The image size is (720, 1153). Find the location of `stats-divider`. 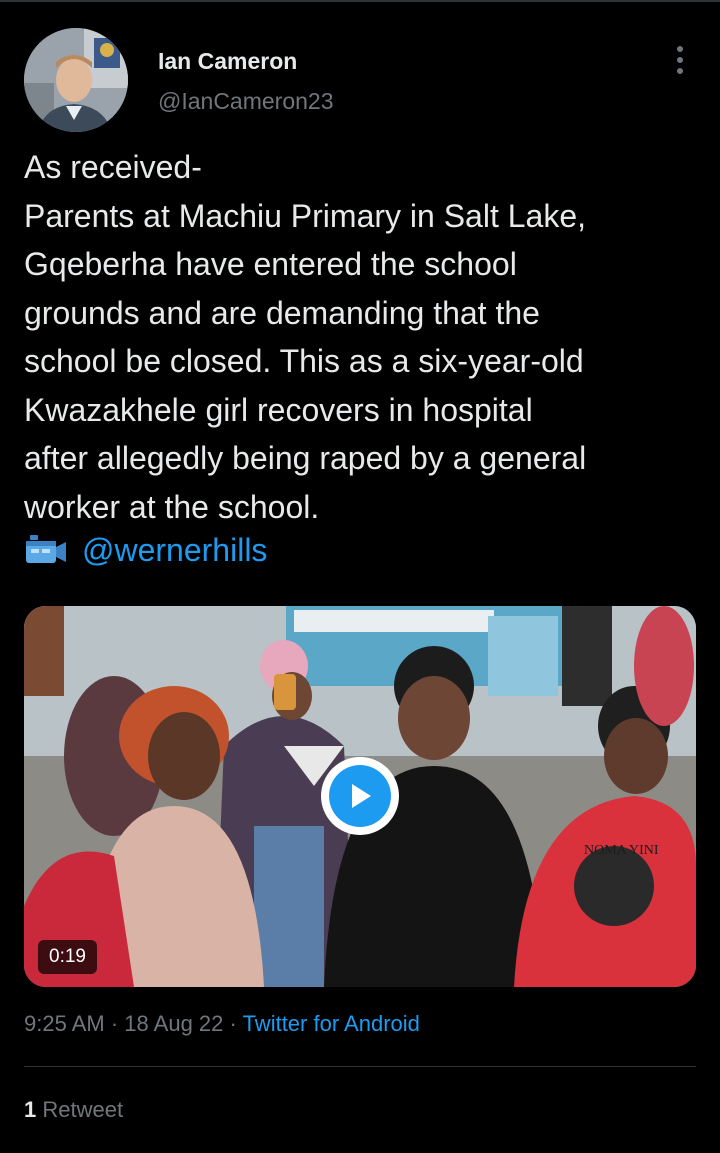

stats-divider is located at coordinates (360, 1066).